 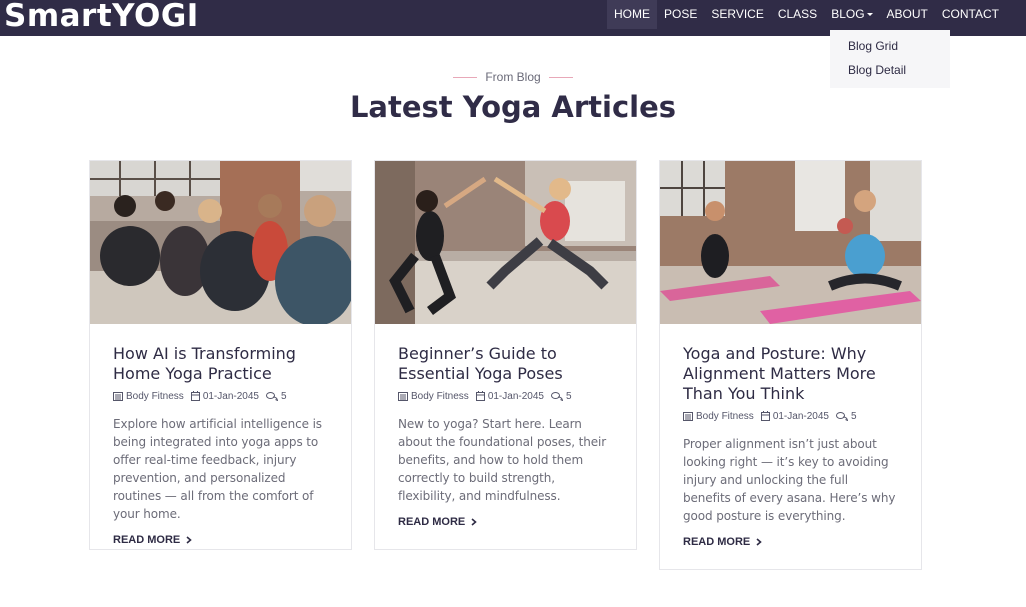 I want to click on section-eyebrow: From Blog, so click(x=513, y=77).